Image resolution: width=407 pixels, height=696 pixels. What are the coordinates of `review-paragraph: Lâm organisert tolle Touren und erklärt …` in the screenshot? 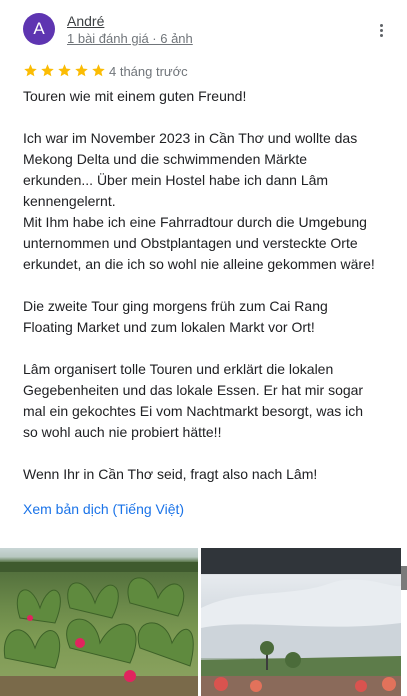 It's located at (193, 400).